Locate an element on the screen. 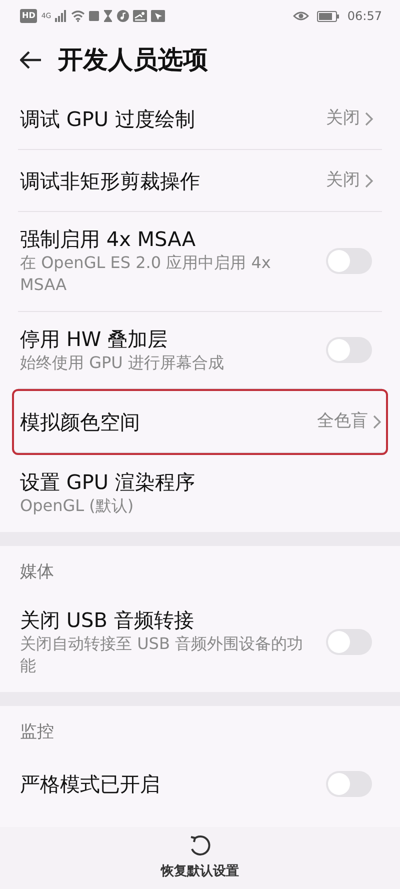 The width and height of the screenshot is (400, 889). setting-title: 设置 GPU 渲染程序 is located at coordinates (108, 482).